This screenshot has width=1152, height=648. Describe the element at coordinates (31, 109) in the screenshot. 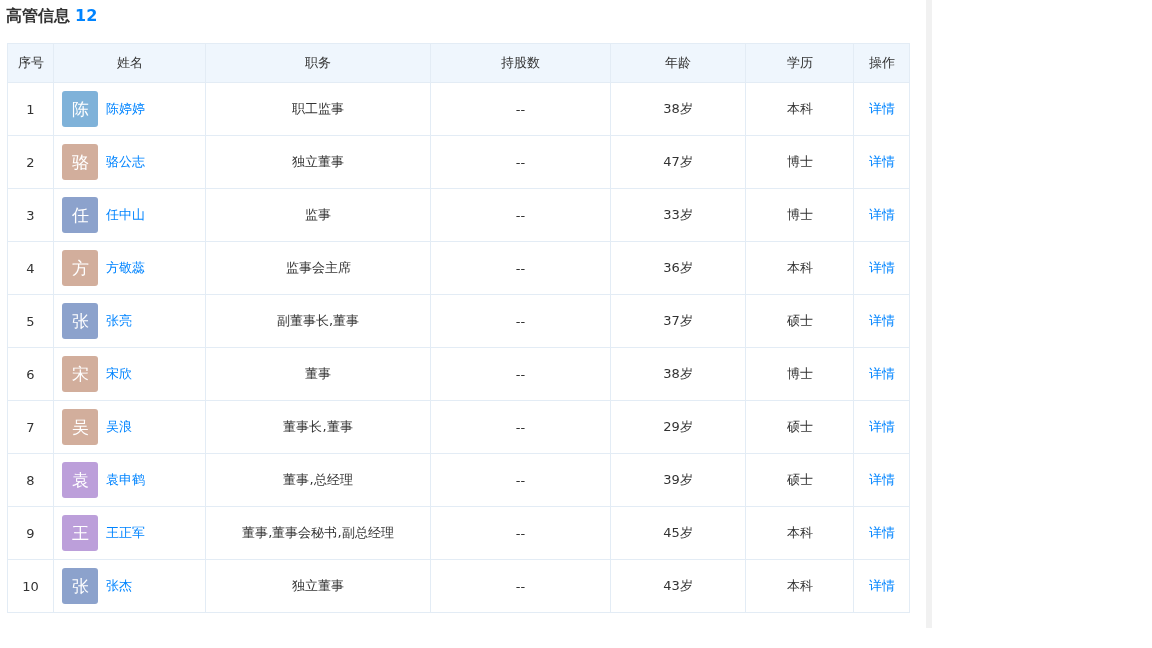

I see `table-cell: 1` at that location.